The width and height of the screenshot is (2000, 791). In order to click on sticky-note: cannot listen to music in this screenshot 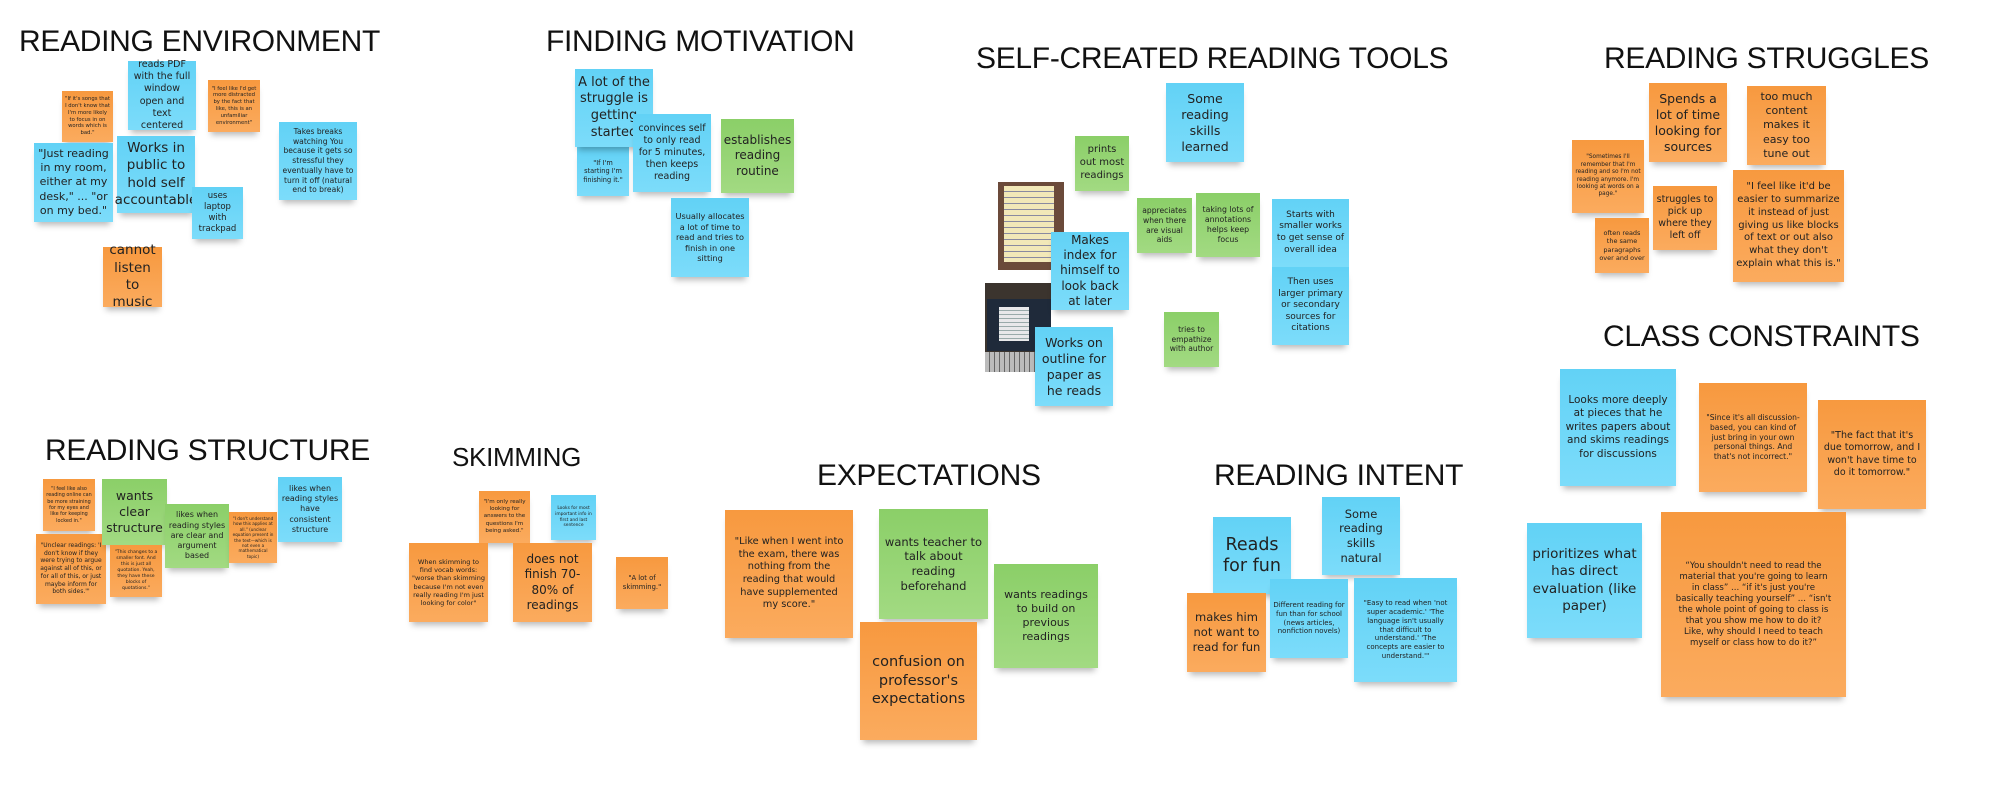, I will do `click(132, 276)`.